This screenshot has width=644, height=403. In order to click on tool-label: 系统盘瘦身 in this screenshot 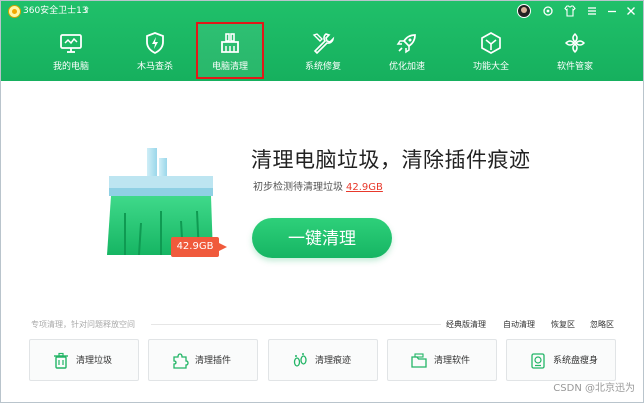, I will do `click(576, 361)`.